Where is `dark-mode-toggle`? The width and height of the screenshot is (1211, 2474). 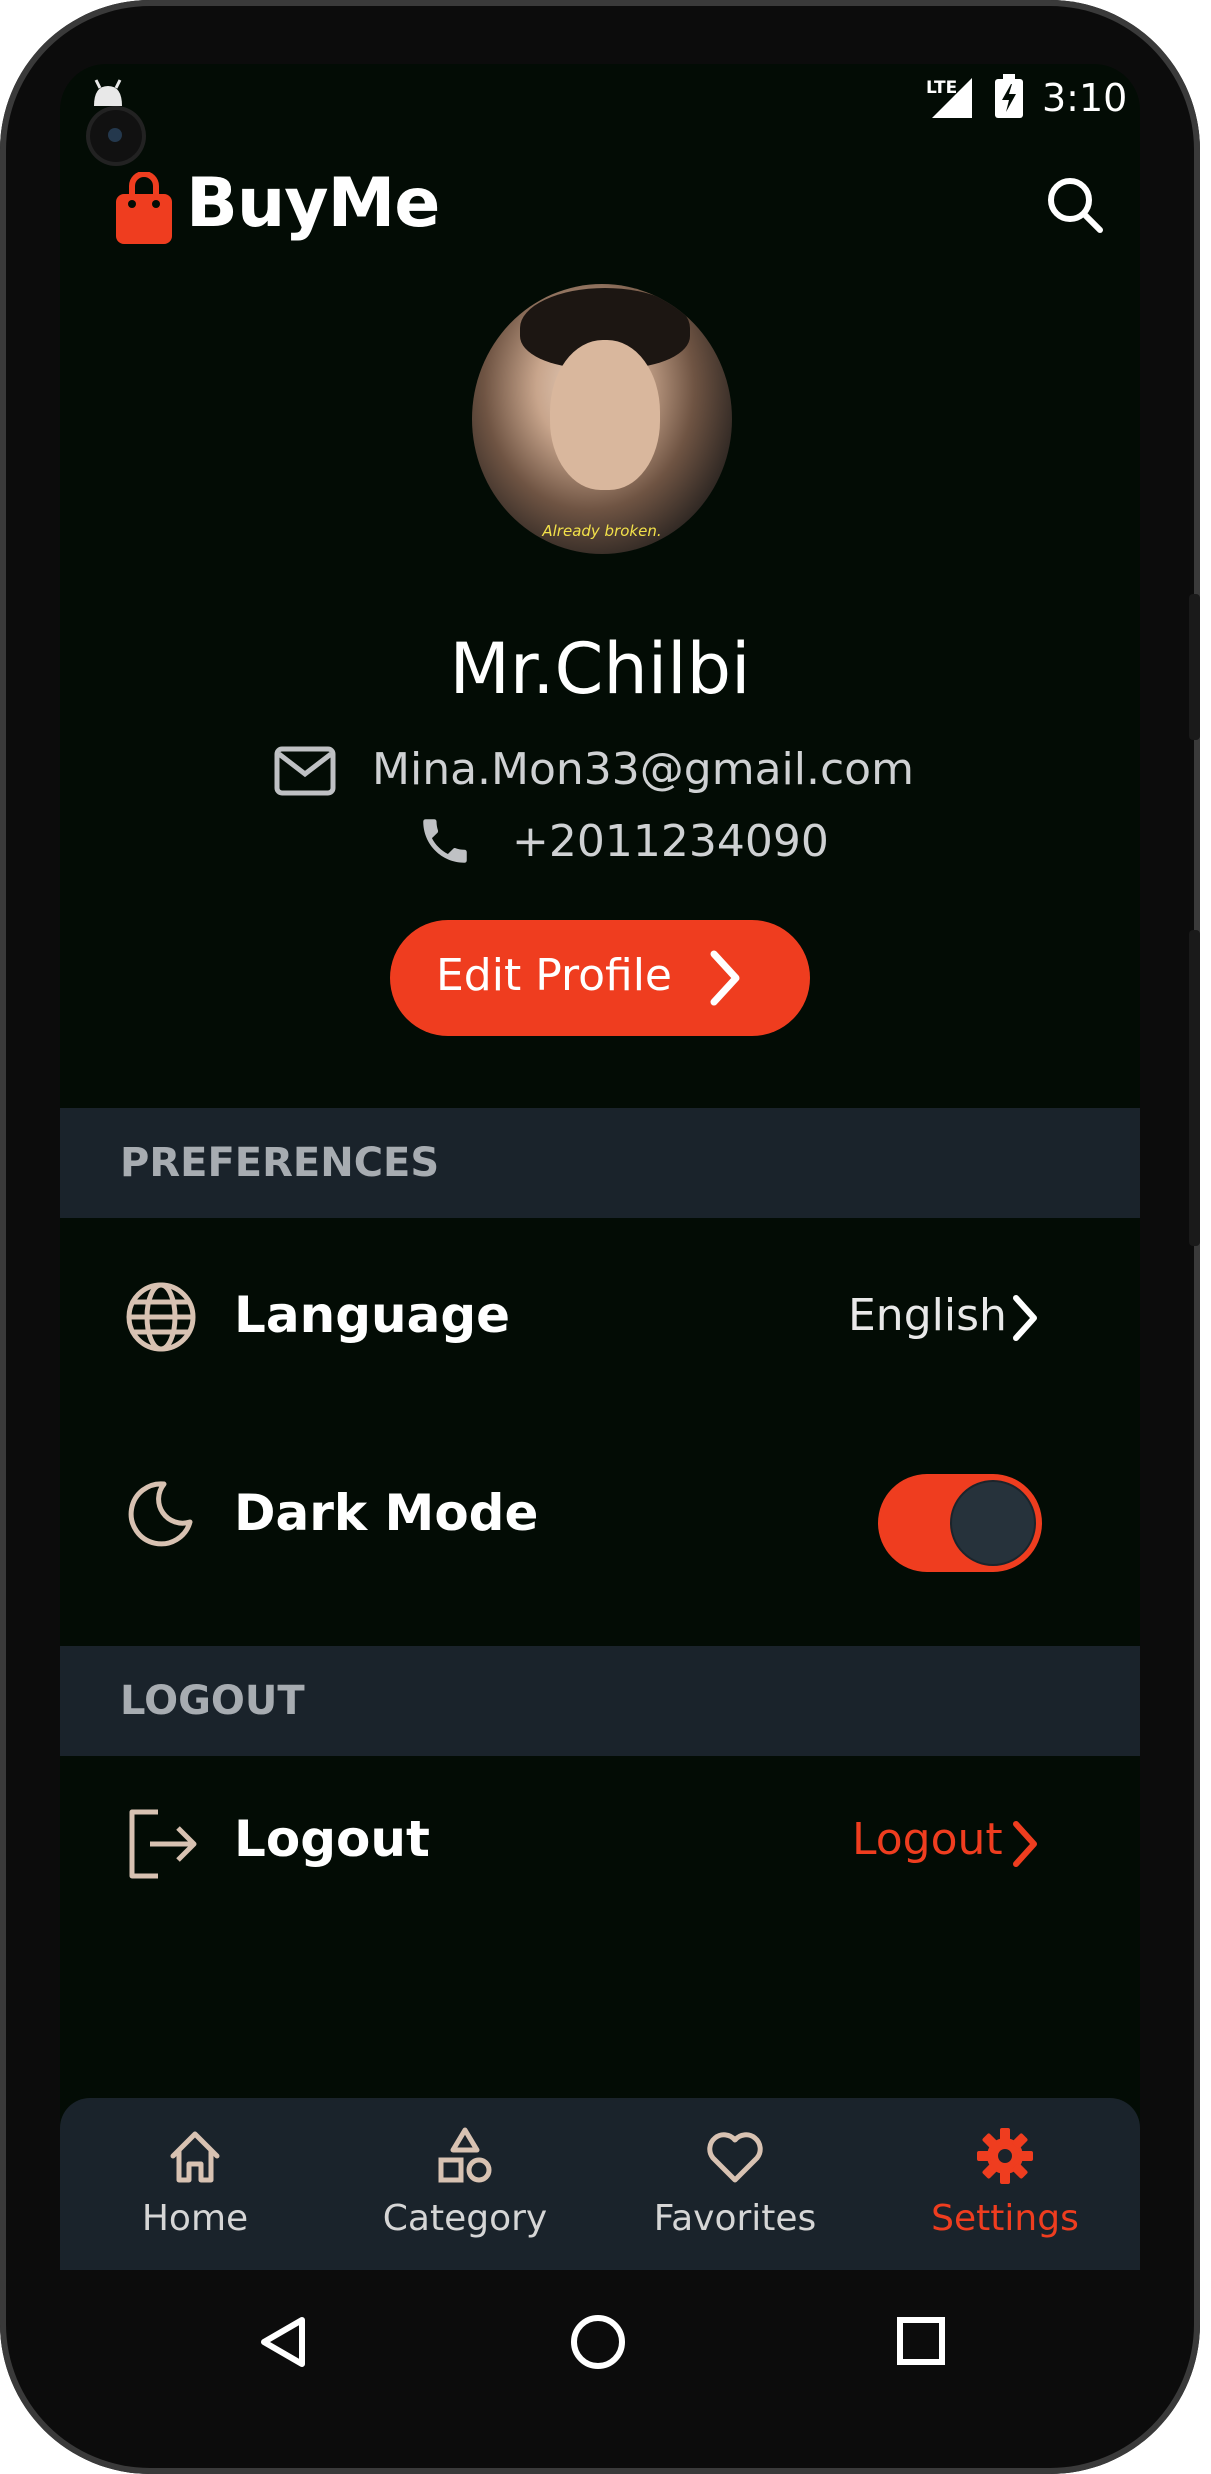
dark-mode-toggle is located at coordinates (960, 1523).